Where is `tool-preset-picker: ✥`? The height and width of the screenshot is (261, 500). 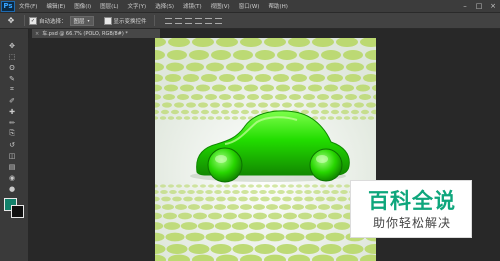 tool-preset-picker: ✥ is located at coordinates (11, 20).